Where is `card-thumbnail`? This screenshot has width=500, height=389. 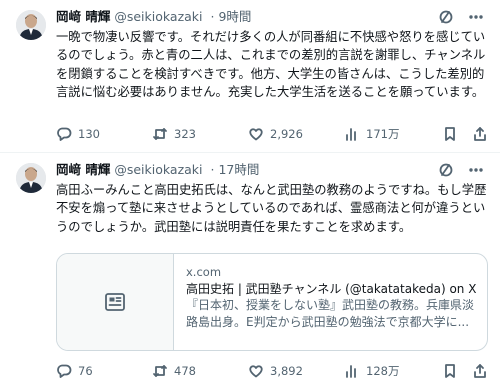 card-thumbnail is located at coordinates (115, 302).